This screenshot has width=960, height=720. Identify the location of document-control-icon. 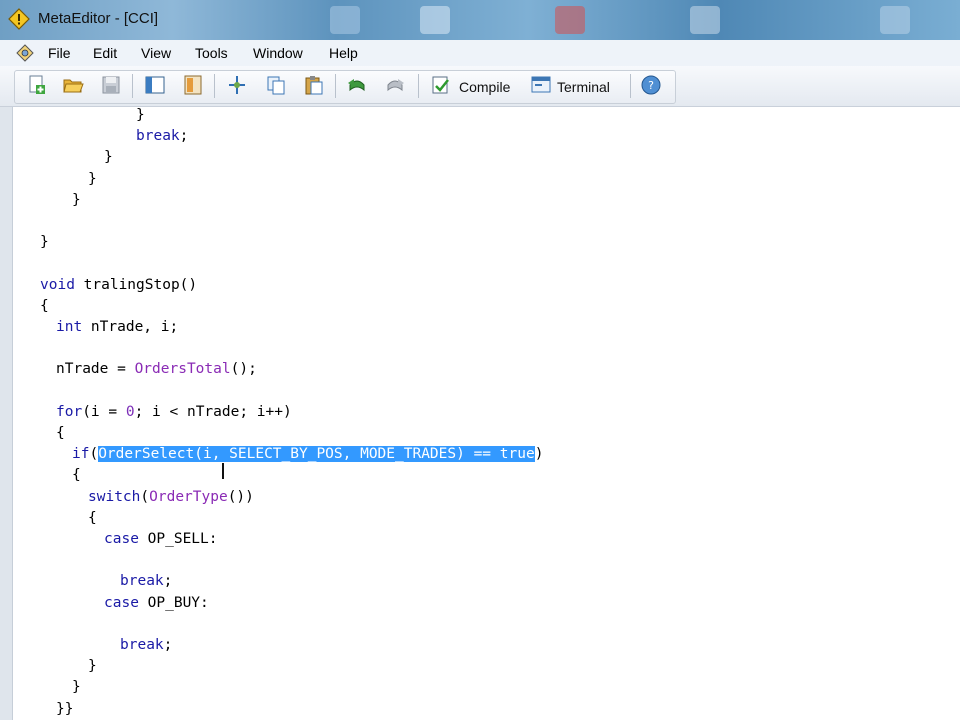
(25, 53).